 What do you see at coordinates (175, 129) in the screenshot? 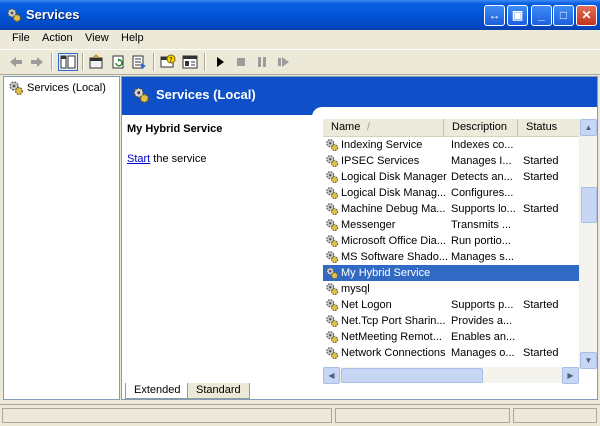
I see `selected-service-name: My Hybrid Service` at bounding box center [175, 129].